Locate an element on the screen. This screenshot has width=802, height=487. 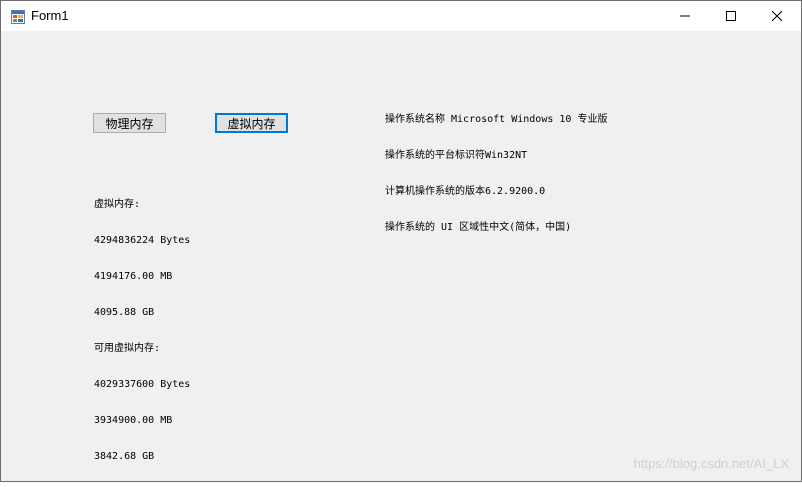
available-virtual-memory-gb: 3842.68 GB is located at coordinates (124, 456).